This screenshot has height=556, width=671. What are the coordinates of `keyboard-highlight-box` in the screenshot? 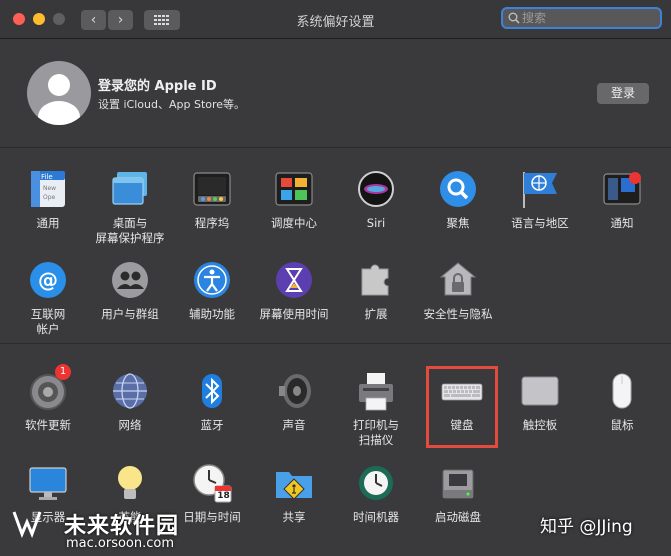 It's located at (462, 407).